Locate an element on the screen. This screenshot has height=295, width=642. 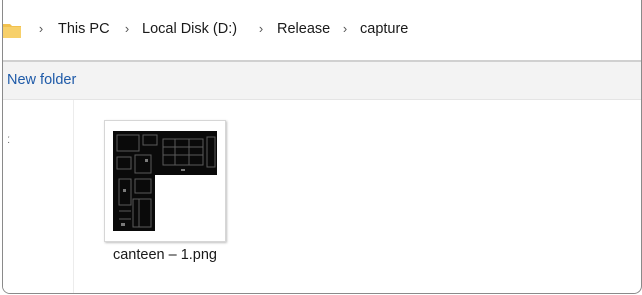
file-name-label: canteen – 1.png is located at coordinates (165, 255).